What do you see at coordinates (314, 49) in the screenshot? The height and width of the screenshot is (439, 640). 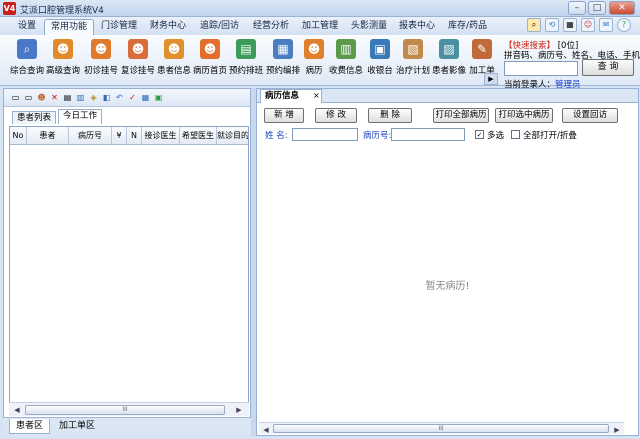 I see `record-icon: ☻` at bounding box center [314, 49].